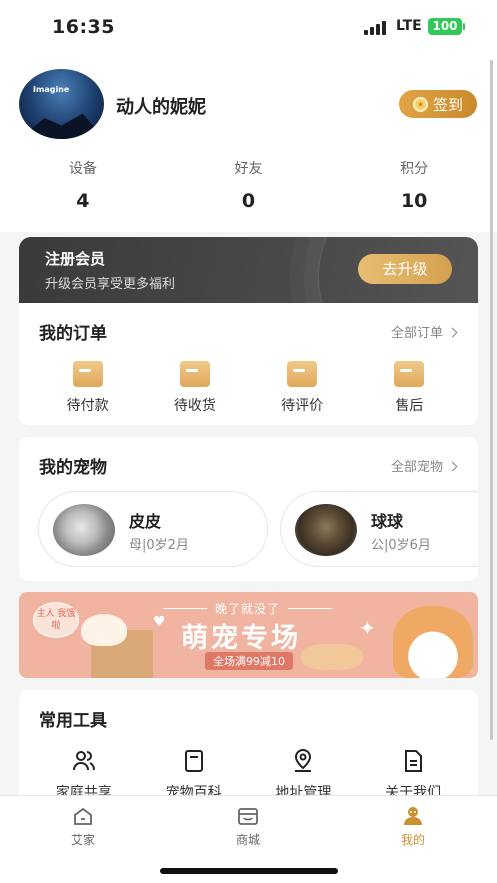  I want to click on banner-headline: 萌宠专场, so click(241, 638).